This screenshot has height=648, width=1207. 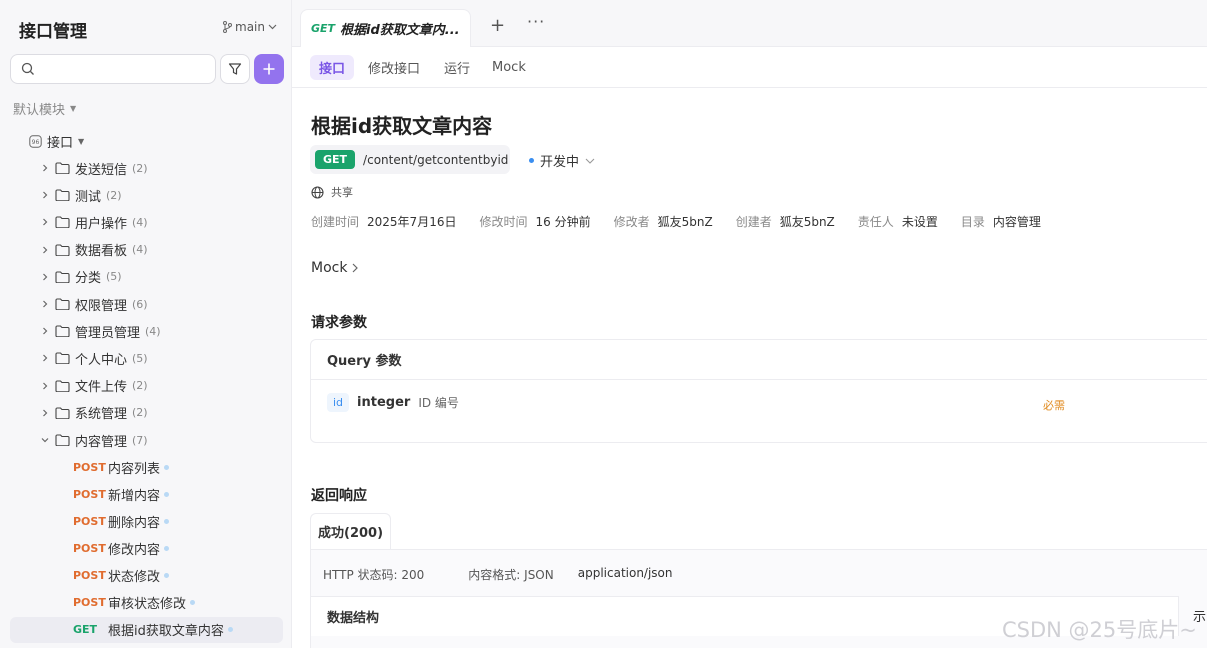 What do you see at coordinates (27, 68) in the screenshot?
I see `search-icon` at bounding box center [27, 68].